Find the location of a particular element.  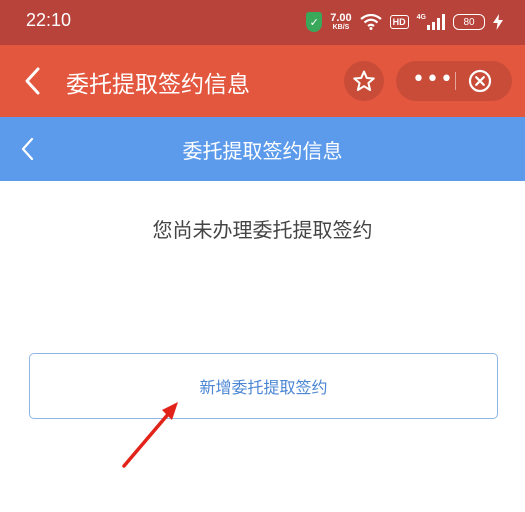

app-header: 委托提取签约信息 ••• is located at coordinates (262, 81).